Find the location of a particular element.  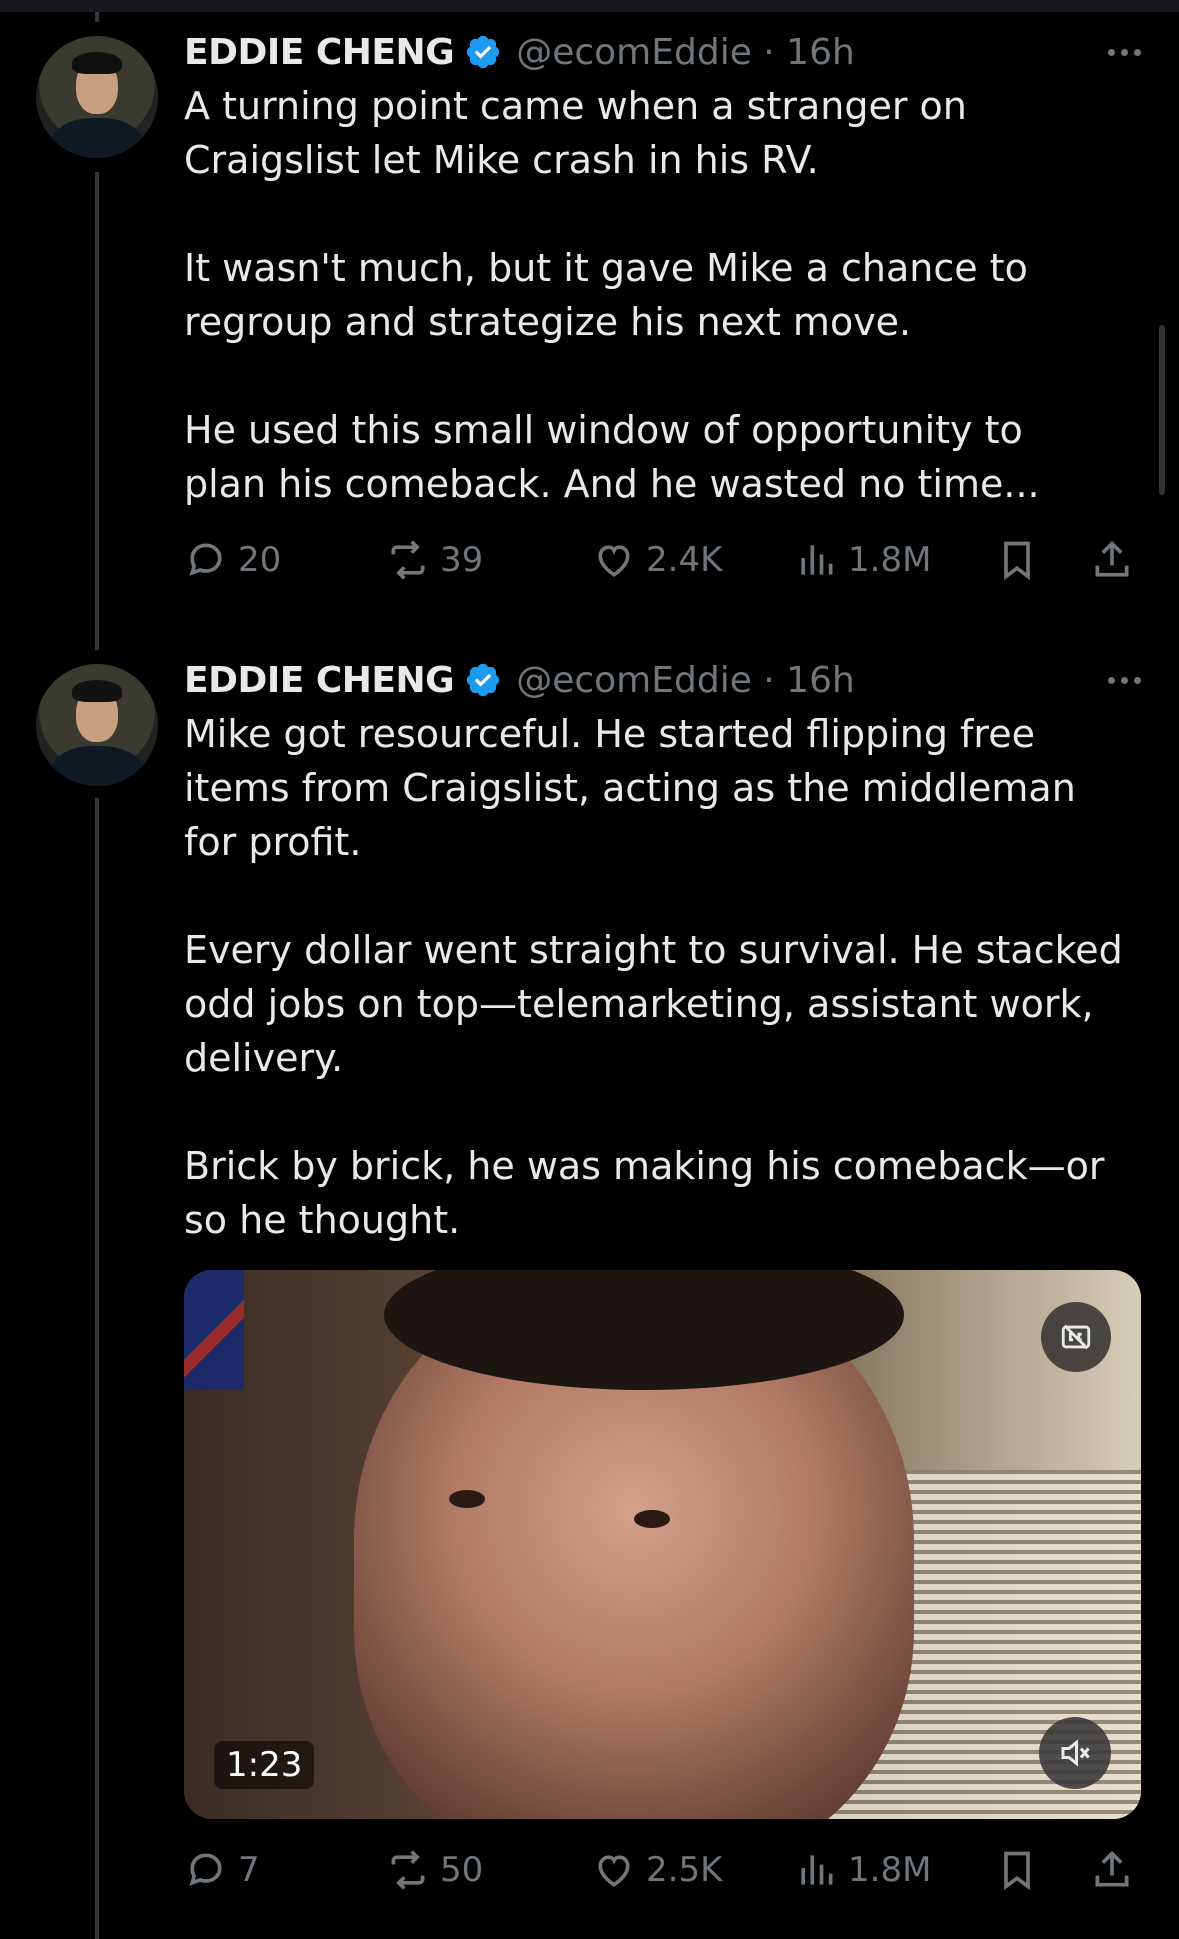

mute-icon is located at coordinates (1075, 1753).